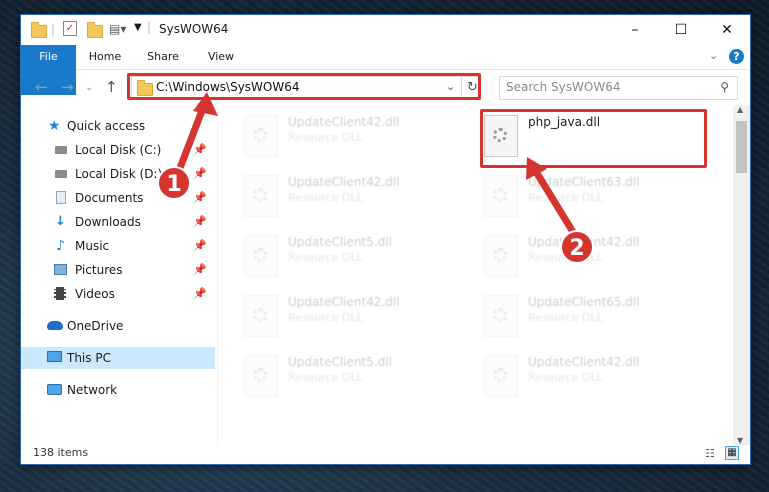 The width and height of the screenshot is (769, 492). I want to click on search-icon: ⚲, so click(724, 87).